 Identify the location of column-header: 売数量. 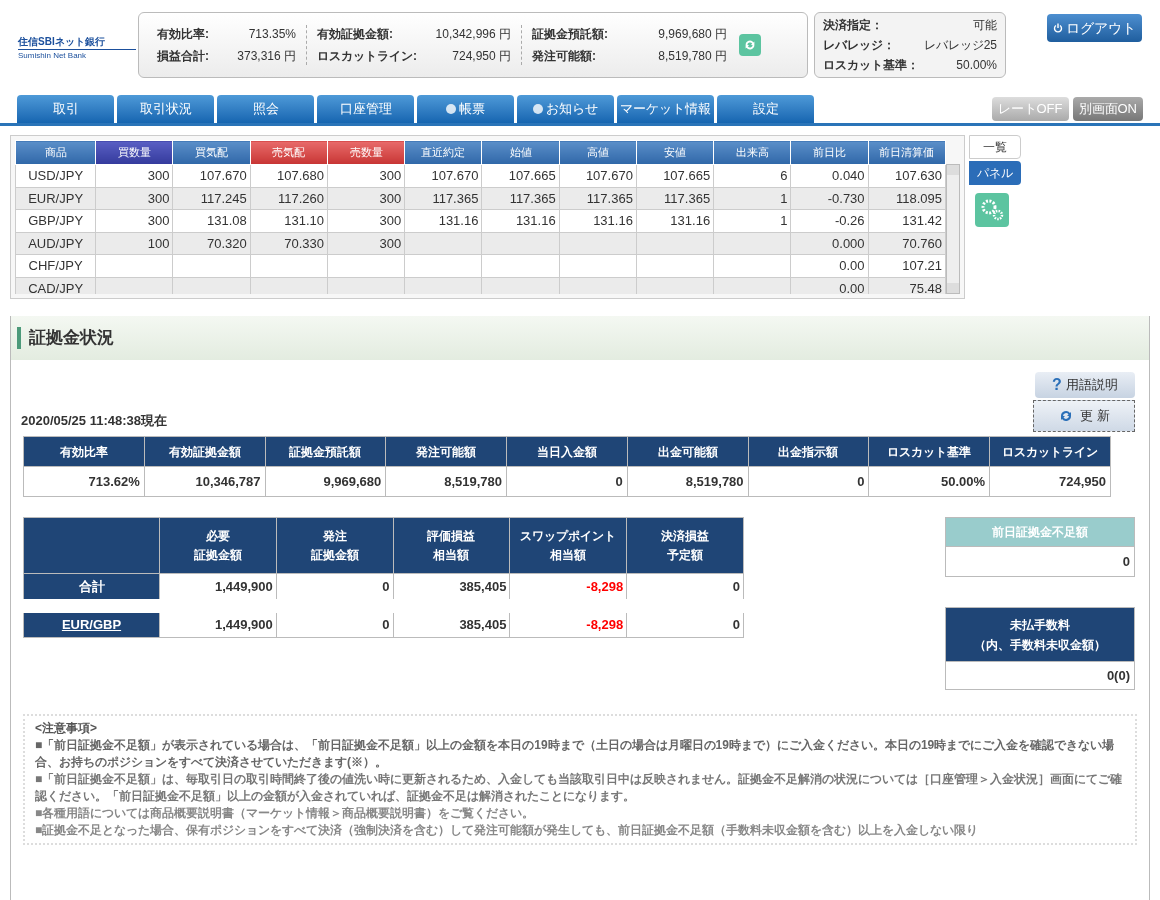
(366, 152).